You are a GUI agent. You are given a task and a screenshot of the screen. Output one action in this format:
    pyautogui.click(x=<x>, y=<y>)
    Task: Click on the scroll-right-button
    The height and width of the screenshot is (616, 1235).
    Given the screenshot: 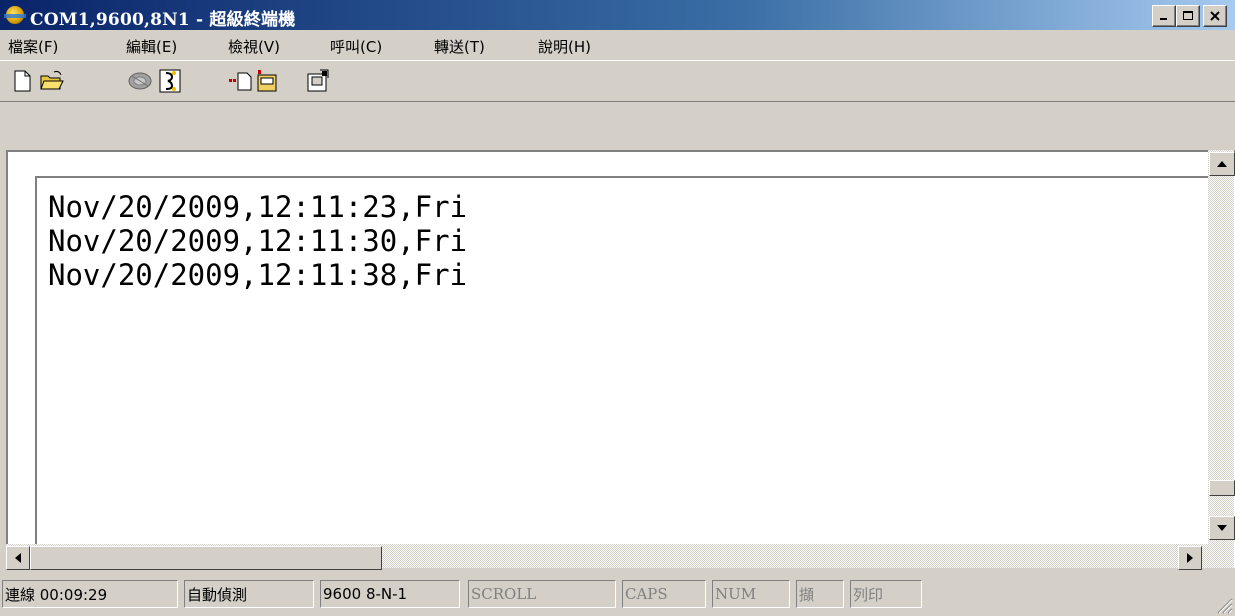 What is the action you would take?
    pyautogui.click(x=1190, y=558)
    